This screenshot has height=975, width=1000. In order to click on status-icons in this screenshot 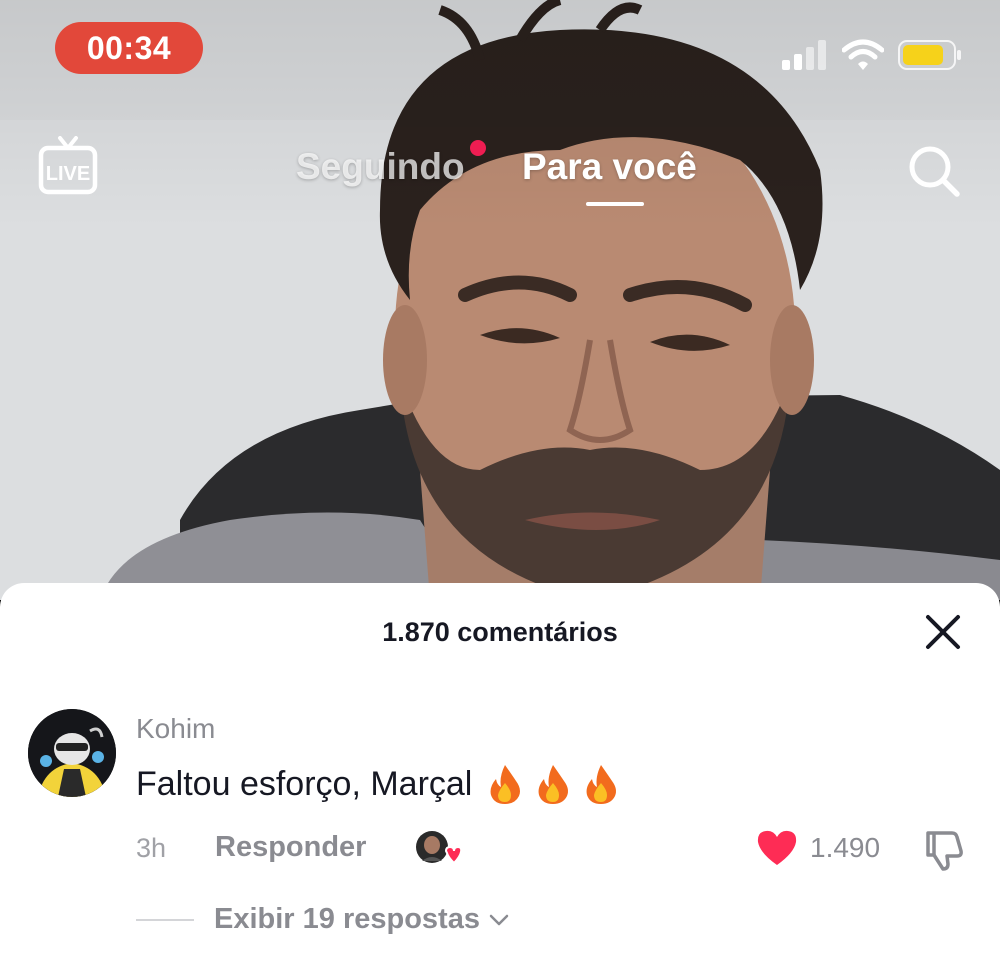, I will do `click(872, 55)`.